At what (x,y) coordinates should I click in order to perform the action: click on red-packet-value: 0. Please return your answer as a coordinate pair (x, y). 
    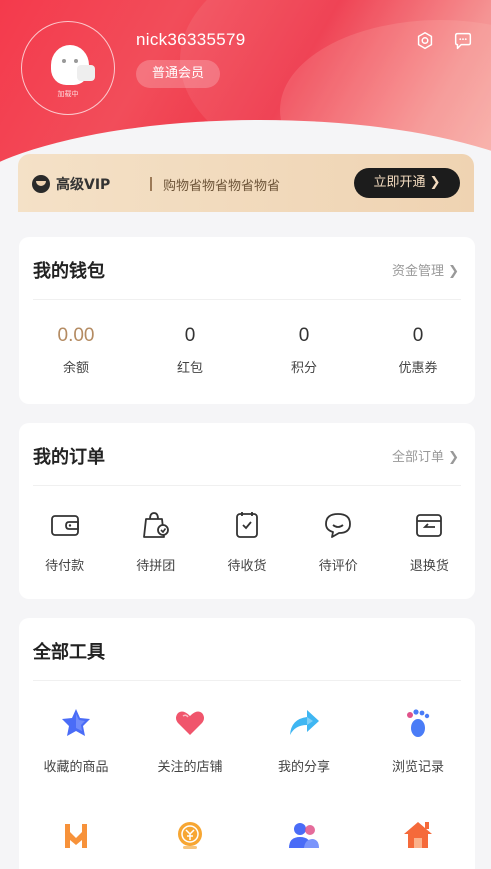
    Looking at the image, I should click on (190, 335).